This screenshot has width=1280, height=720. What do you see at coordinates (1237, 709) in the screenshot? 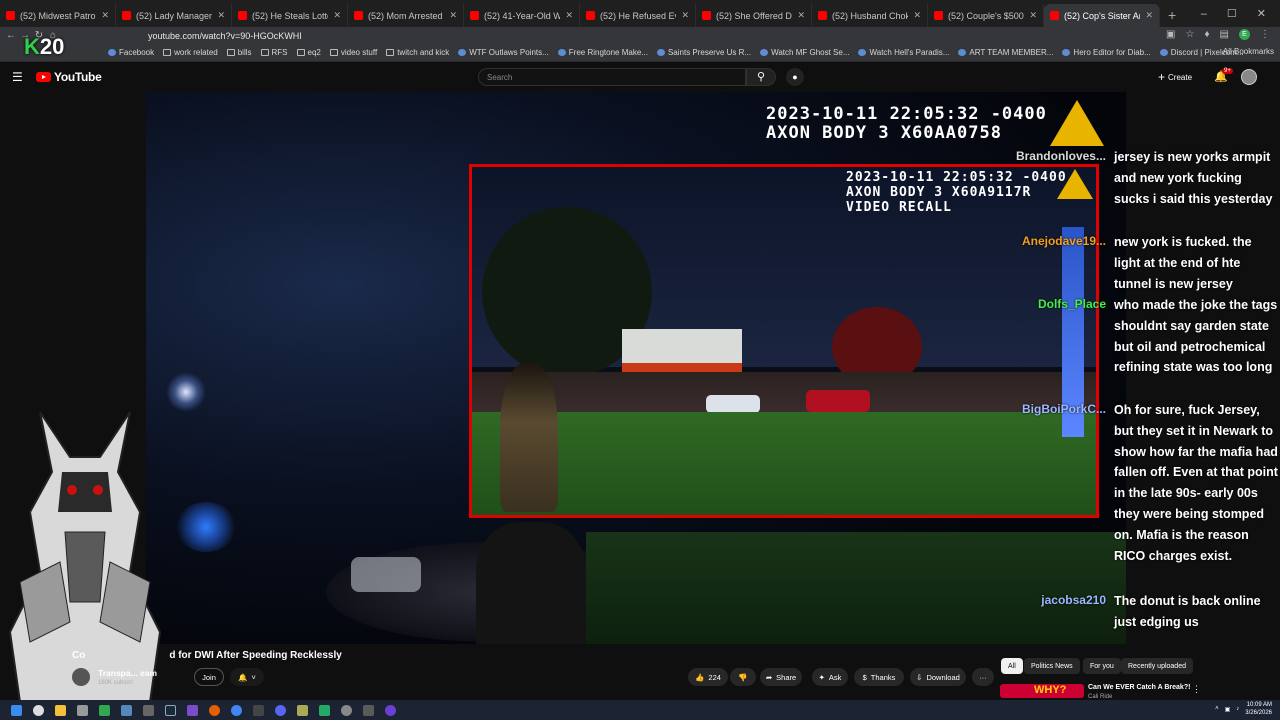
I see `volume-icon: ♪` at bounding box center [1237, 709].